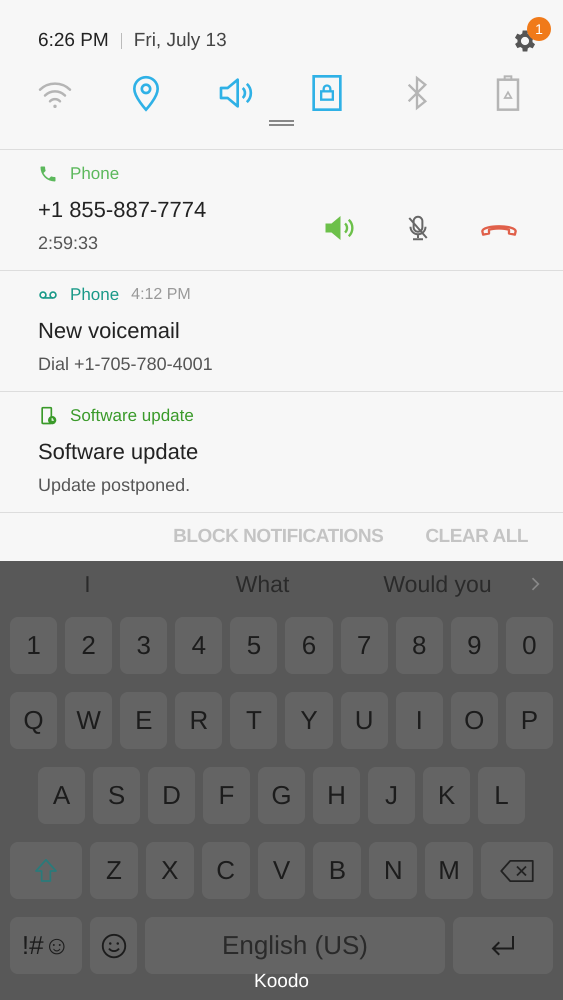 The height and width of the screenshot is (1000, 563). Describe the element at coordinates (198, 645) in the screenshot. I see `keyboard-key: 4` at that location.